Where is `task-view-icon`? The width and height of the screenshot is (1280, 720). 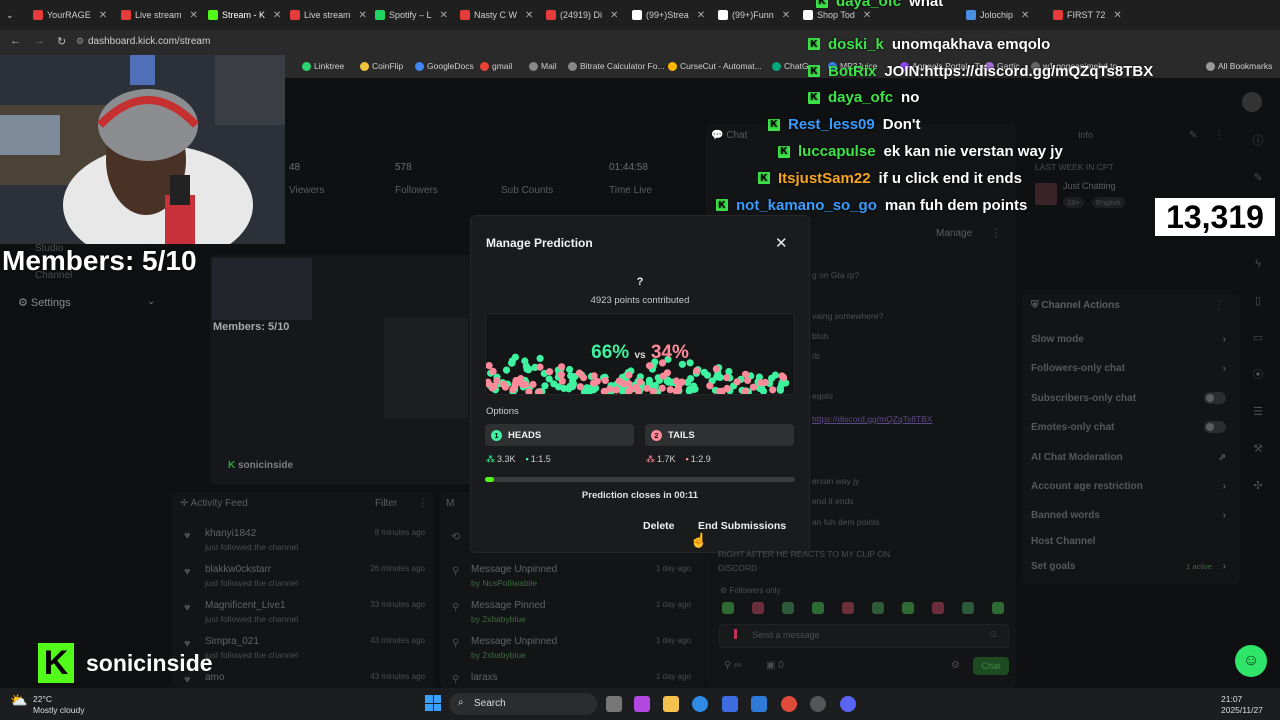 task-view-icon is located at coordinates (614, 704).